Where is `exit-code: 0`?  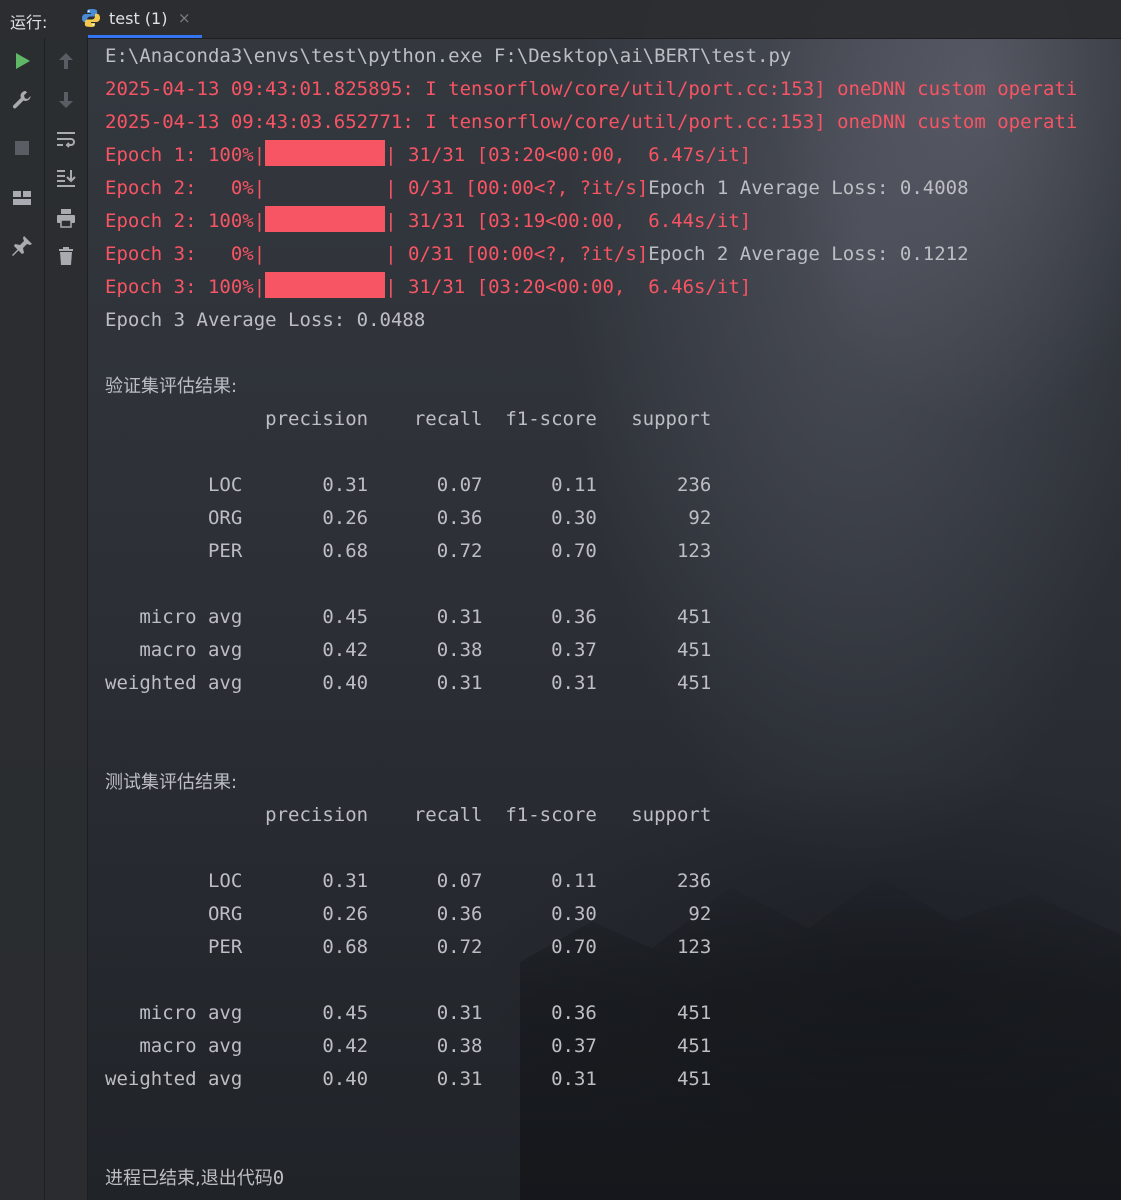 exit-code: 0 is located at coordinates (278, 1178).